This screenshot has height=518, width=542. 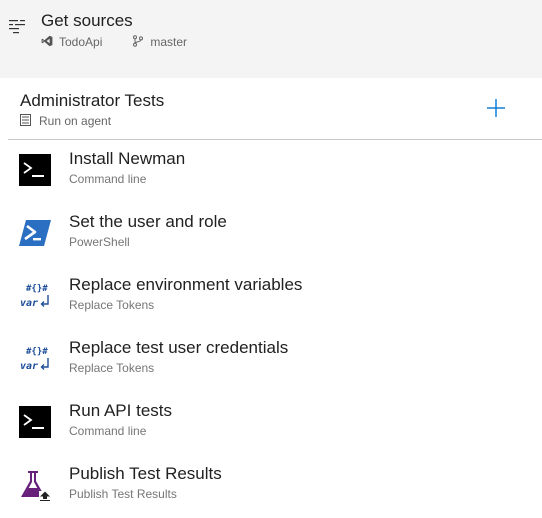 I want to click on visual-studio-icon, so click(x=47, y=41).